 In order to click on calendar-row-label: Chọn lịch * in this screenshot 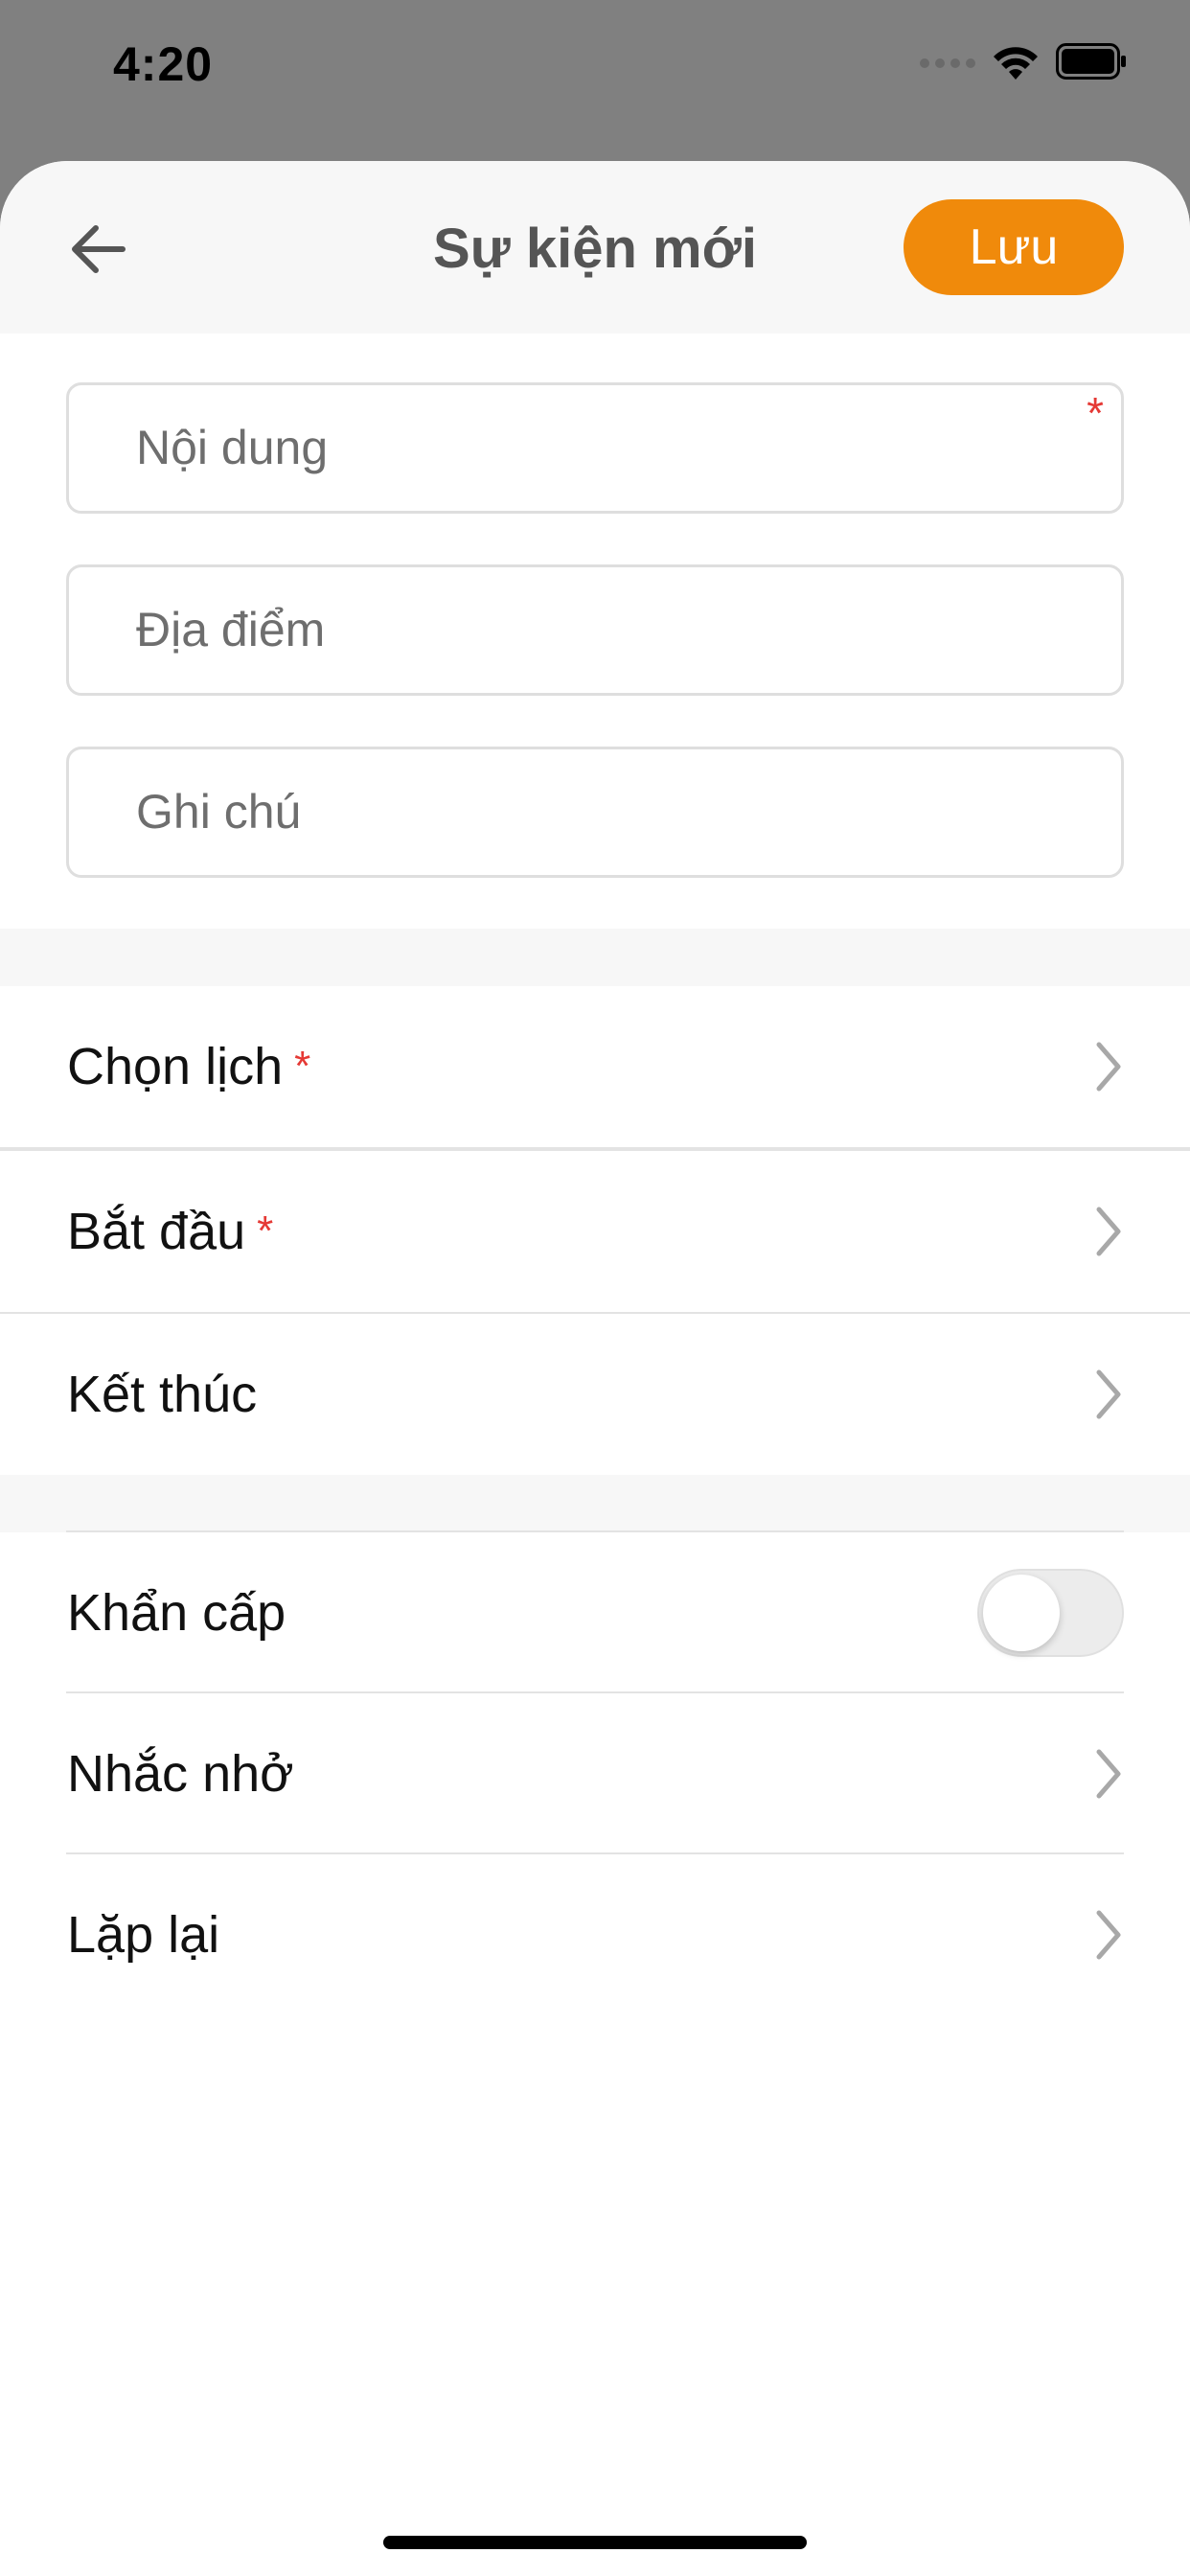, I will do `click(189, 1066)`.